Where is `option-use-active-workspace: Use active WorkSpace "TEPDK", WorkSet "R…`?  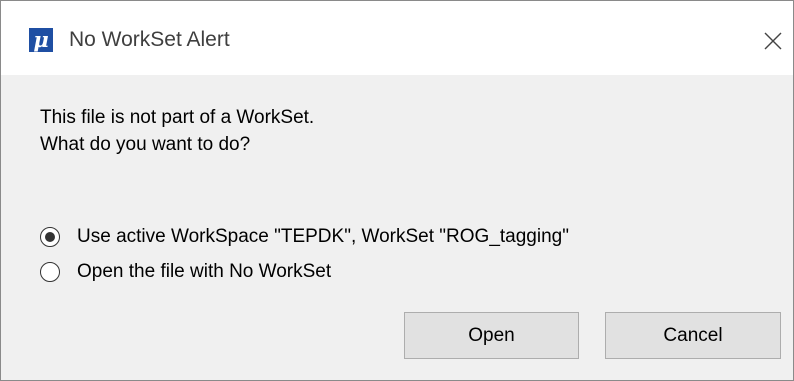 option-use-active-workspace: Use active WorkSpace "TEPDK", WorkSet "R… is located at coordinates (304, 237).